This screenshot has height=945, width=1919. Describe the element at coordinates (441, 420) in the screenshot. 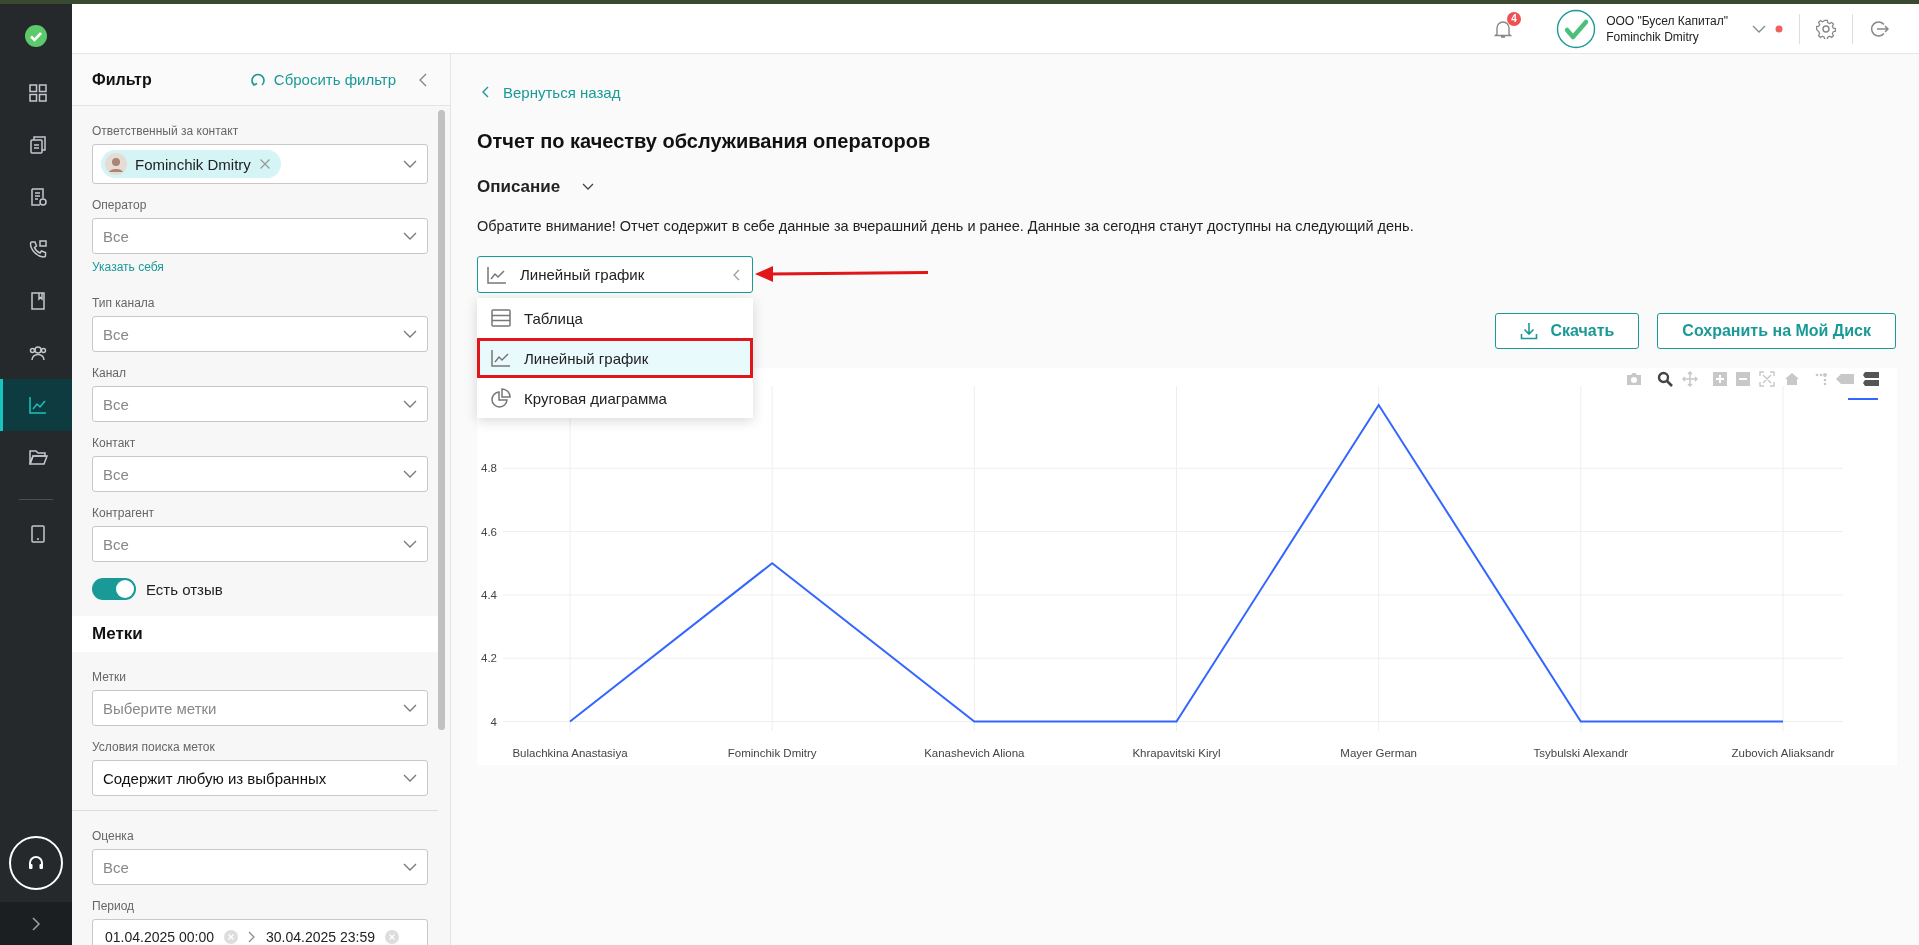

I see `scrollbar-thumb` at that location.